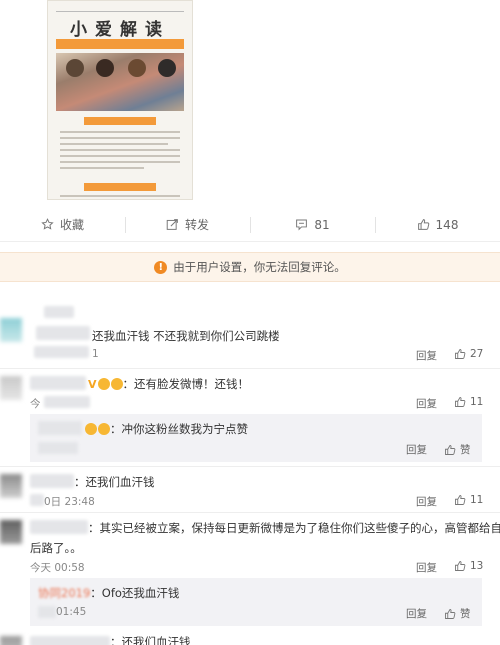 Image resolution: width=500 pixels, height=645 pixels. What do you see at coordinates (120, 44) in the screenshot?
I see `thumbnail-banner` at bounding box center [120, 44].